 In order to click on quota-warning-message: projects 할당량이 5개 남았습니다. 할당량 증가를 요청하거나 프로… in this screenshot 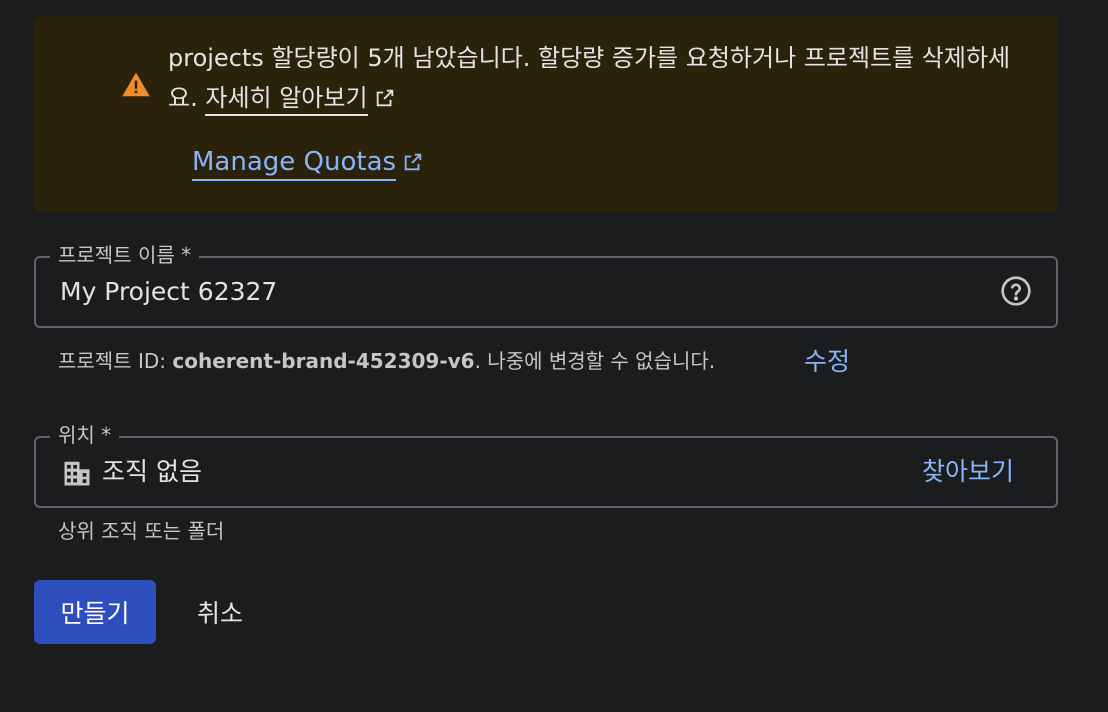, I will do `click(598, 78)`.